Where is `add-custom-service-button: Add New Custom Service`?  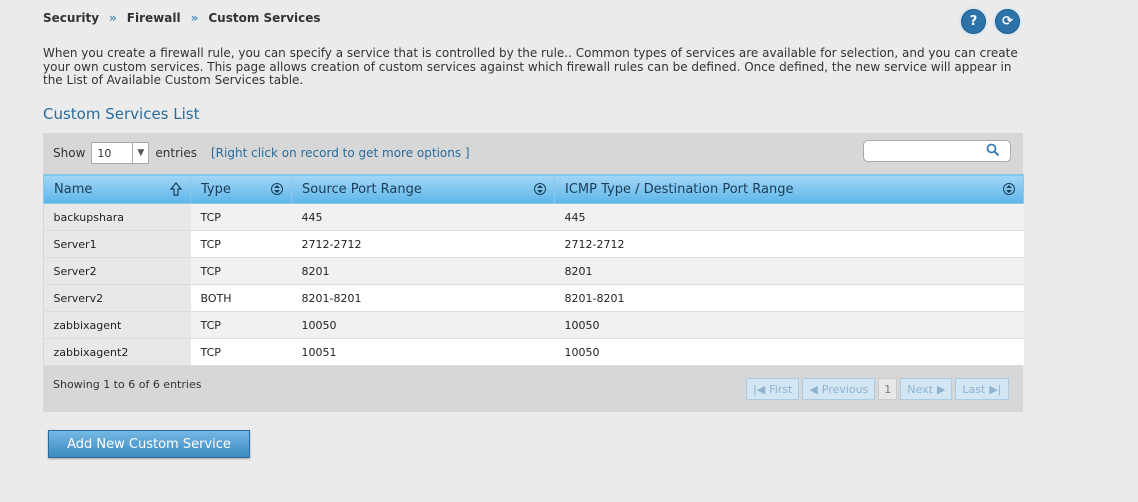 add-custom-service-button: Add New Custom Service is located at coordinates (149, 444).